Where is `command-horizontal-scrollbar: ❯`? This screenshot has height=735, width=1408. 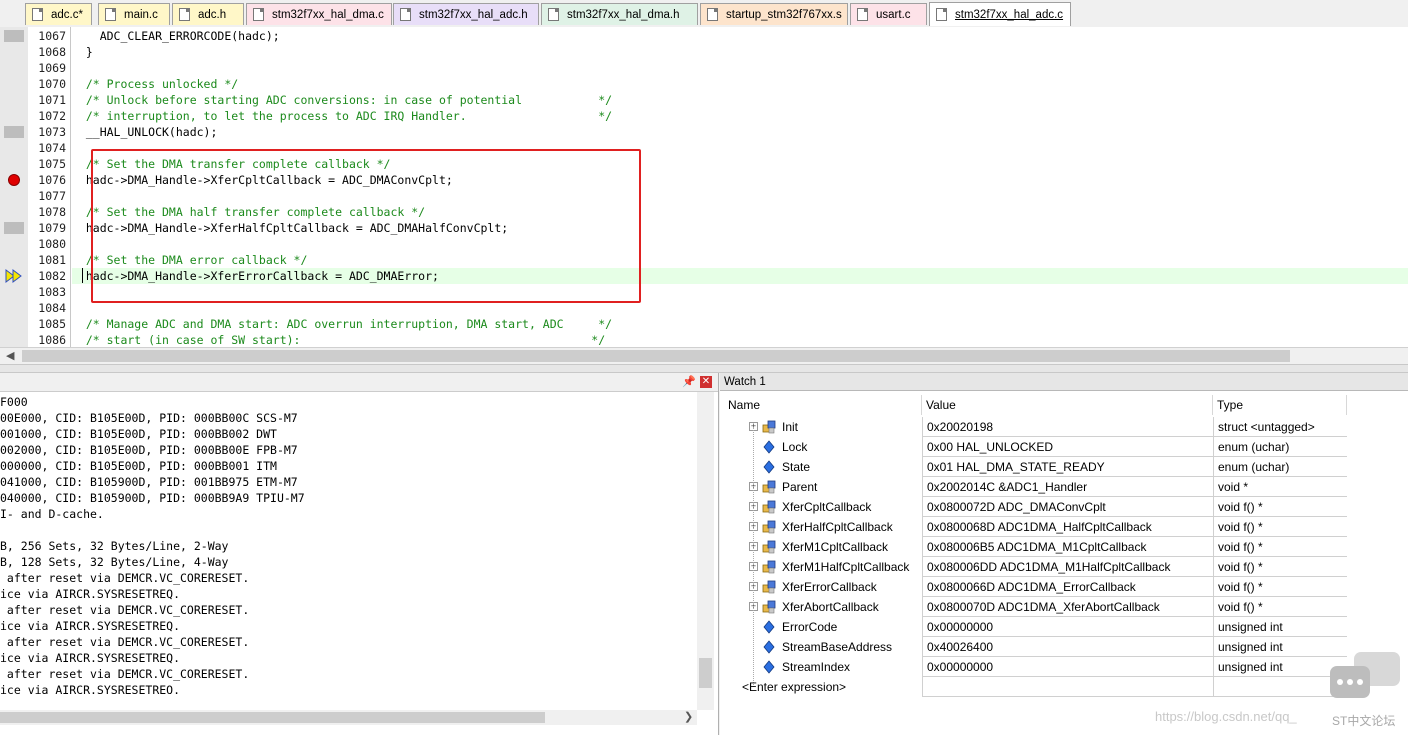 command-horizontal-scrollbar: ❯ is located at coordinates (348, 717).